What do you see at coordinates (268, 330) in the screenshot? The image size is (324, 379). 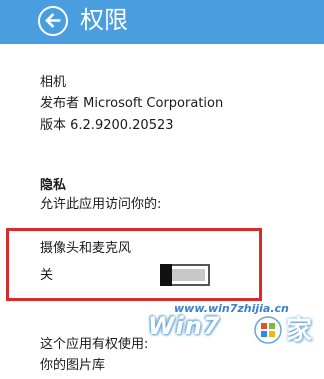 I see `windows-logo-icon` at bounding box center [268, 330].